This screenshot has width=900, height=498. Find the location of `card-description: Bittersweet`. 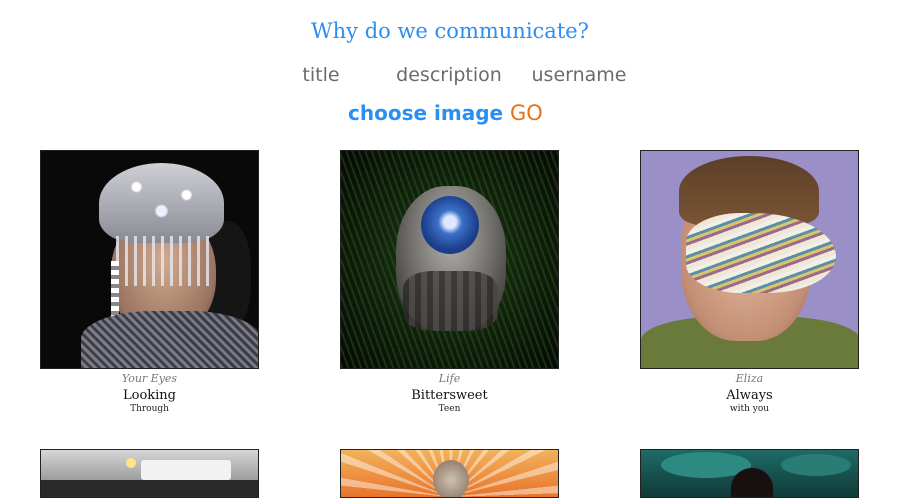

card-description: Bittersweet is located at coordinates (449, 395).